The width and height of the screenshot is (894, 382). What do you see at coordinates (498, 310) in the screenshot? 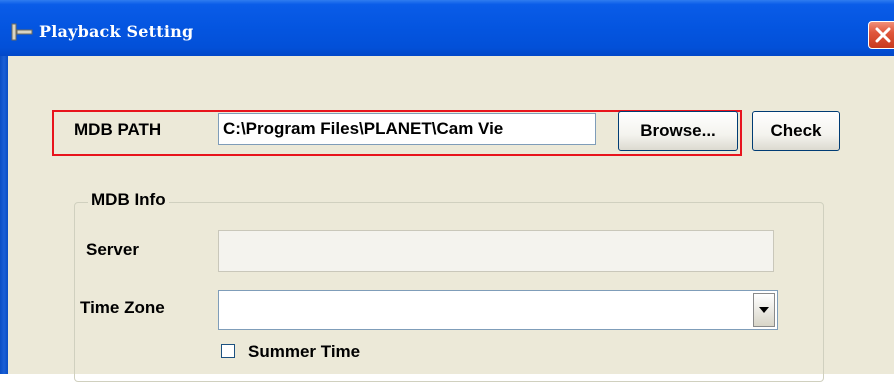
I see `time-zone-select` at bounding box center [498, 310].